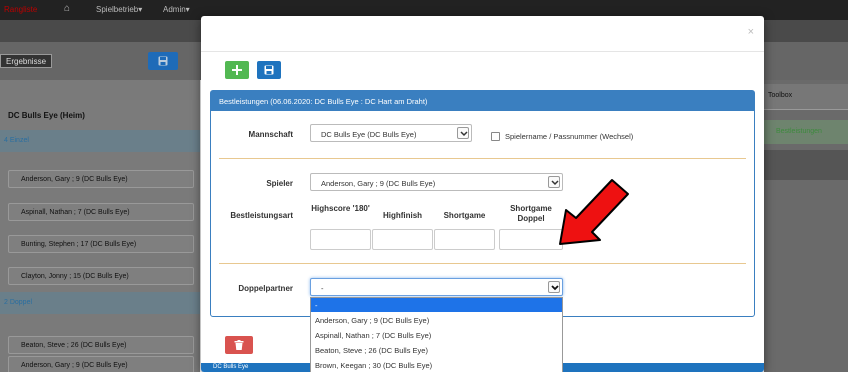 Image resolution: width=848 pixels, height=372 pixels. Describe the element at coordinates (340, 239) in the screenshot. I see `highscore-input` at that location.